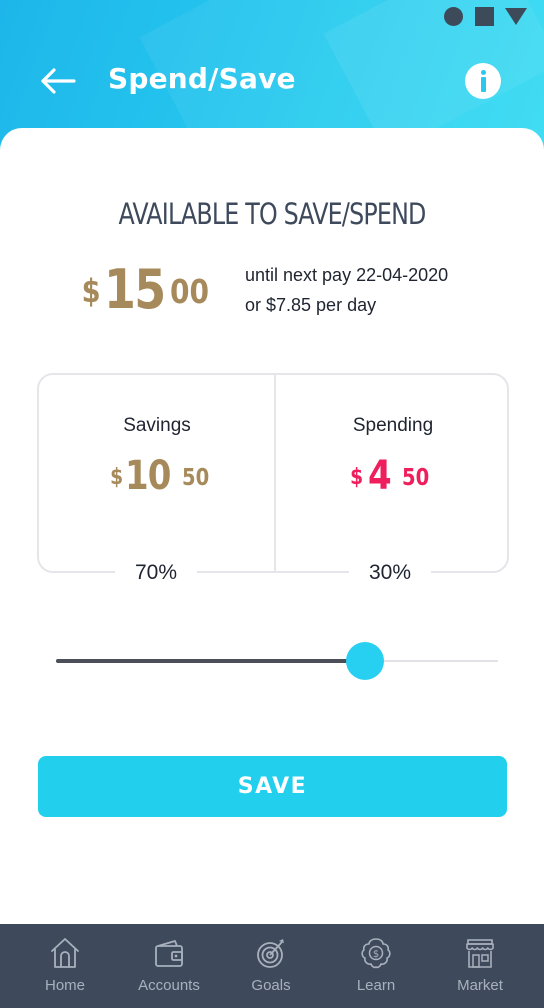 This screenshot has width=544, height=1008. I want to click on nav-item-learn: $ Learn, so click(376, 966).